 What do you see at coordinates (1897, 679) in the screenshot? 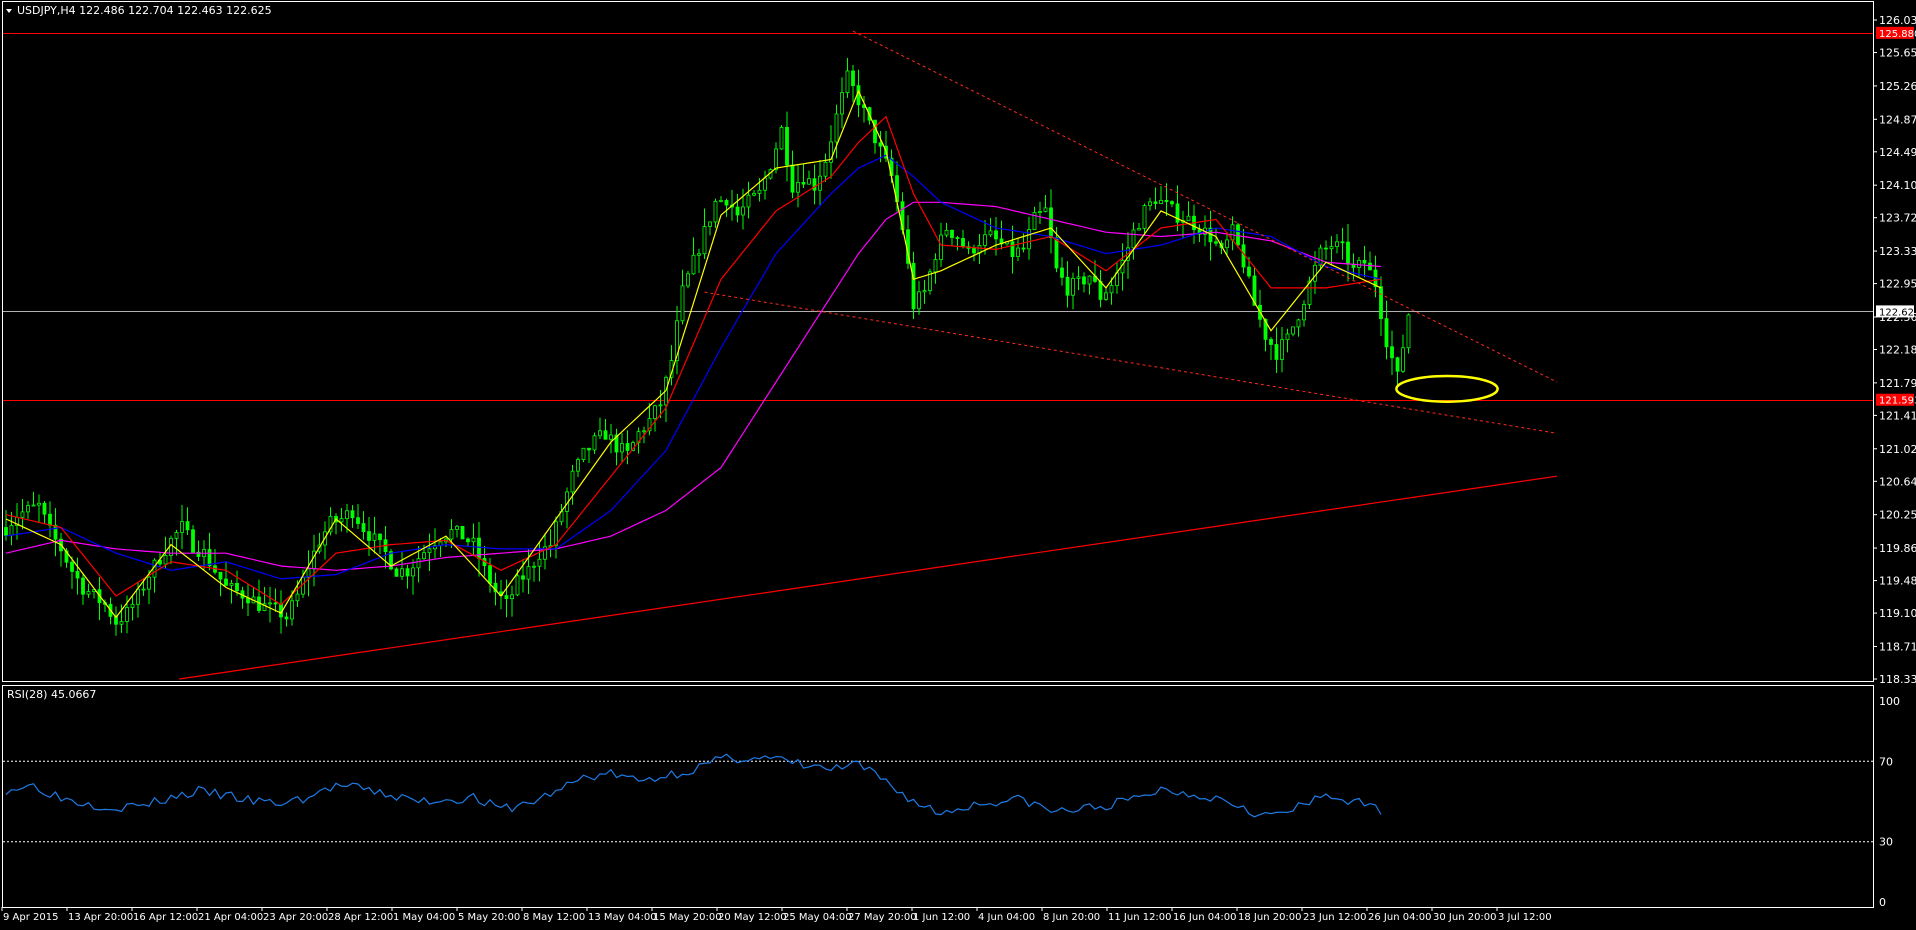
I see `y-tick-label: 118.330` at bounding box center [1897, 679].